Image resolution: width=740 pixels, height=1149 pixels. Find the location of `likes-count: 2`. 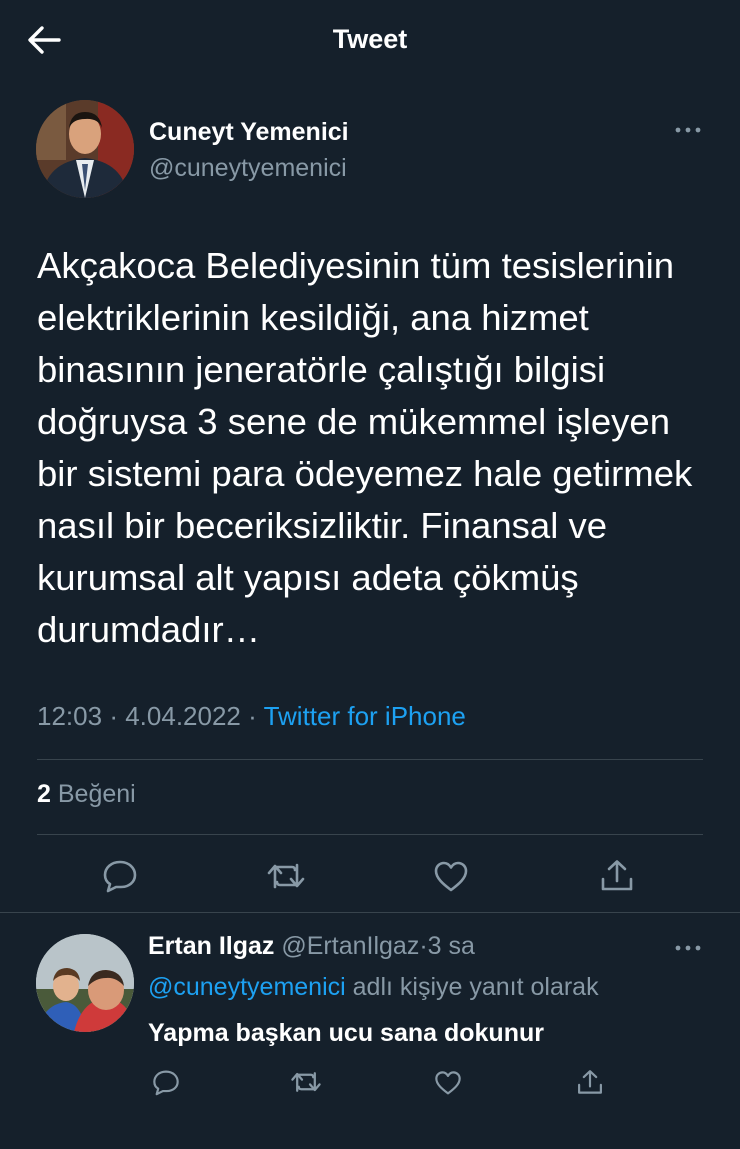

likes-count: 2 is located at coordinates (44, 794).